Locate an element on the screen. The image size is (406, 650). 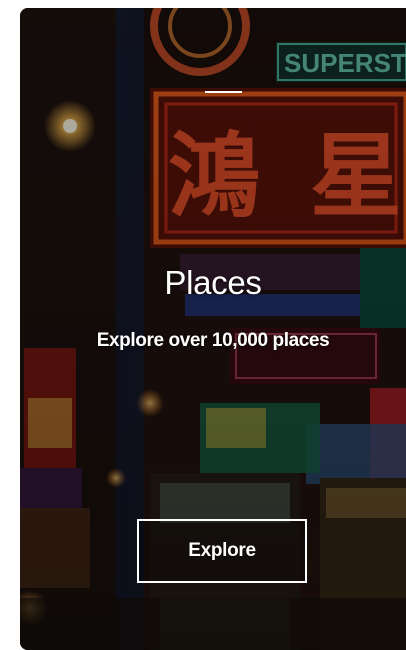
explore-button: Explore is located at coordinates (222, 551).